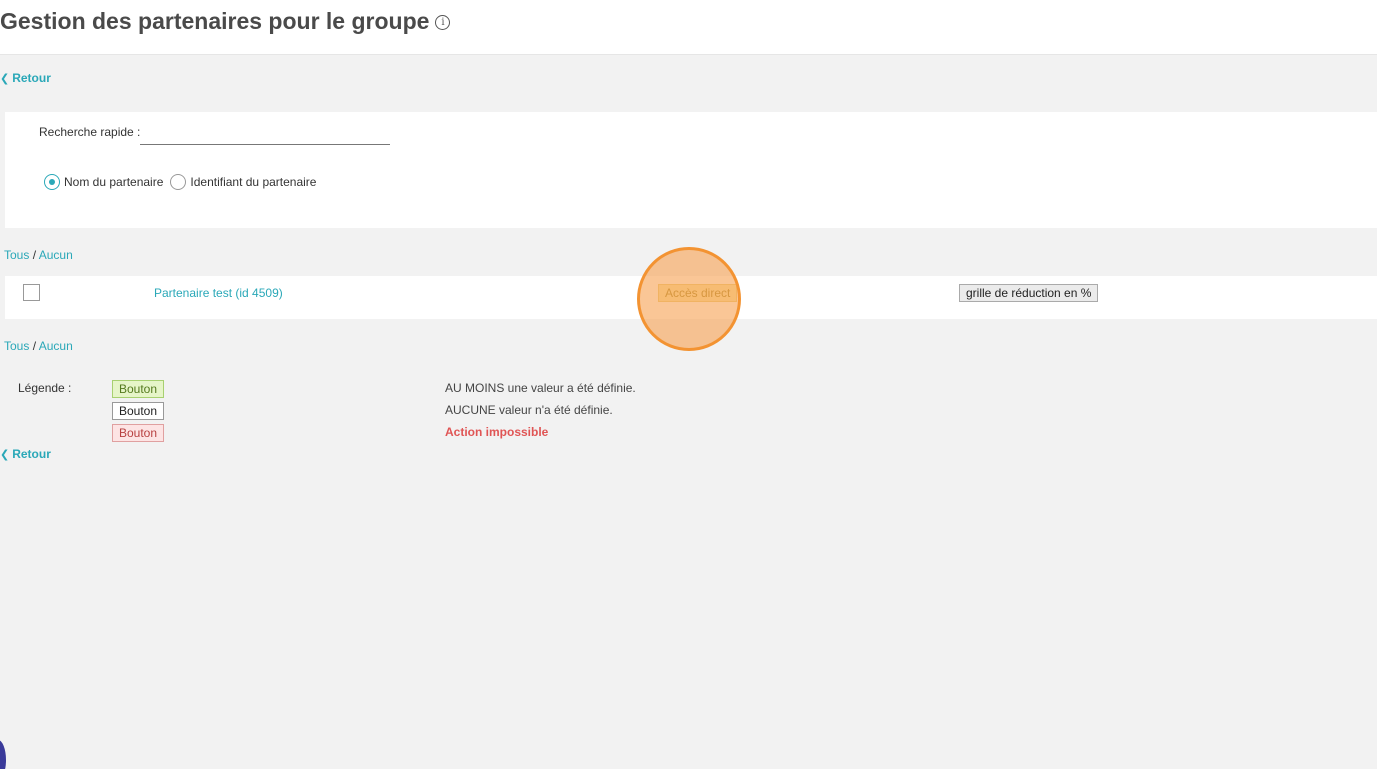 The height and width of the screenshot is (769, 1377). Describe the element at coordinates (138, 389) in the screenshot. I see `legend-button-defined: Bouton` at that location.